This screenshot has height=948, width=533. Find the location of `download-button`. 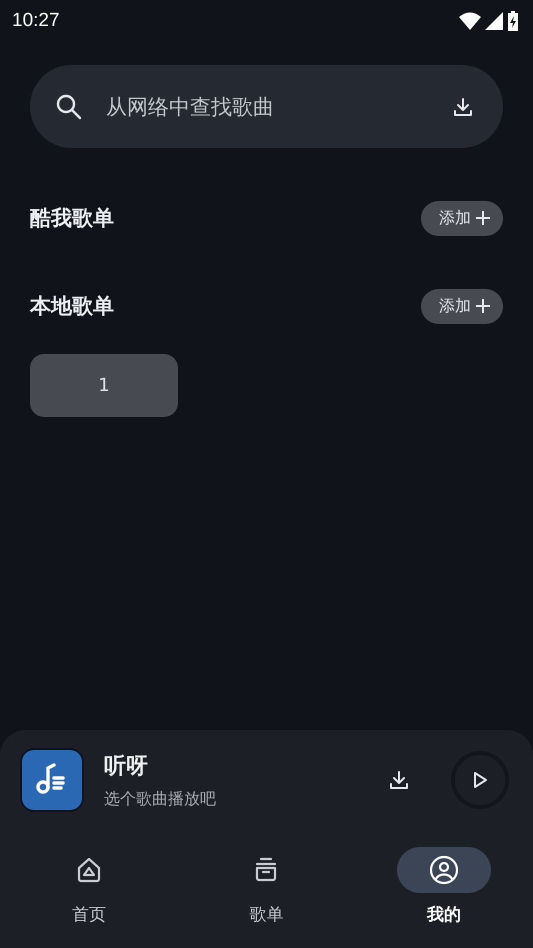

download-button is located at coordinates (399, 780).